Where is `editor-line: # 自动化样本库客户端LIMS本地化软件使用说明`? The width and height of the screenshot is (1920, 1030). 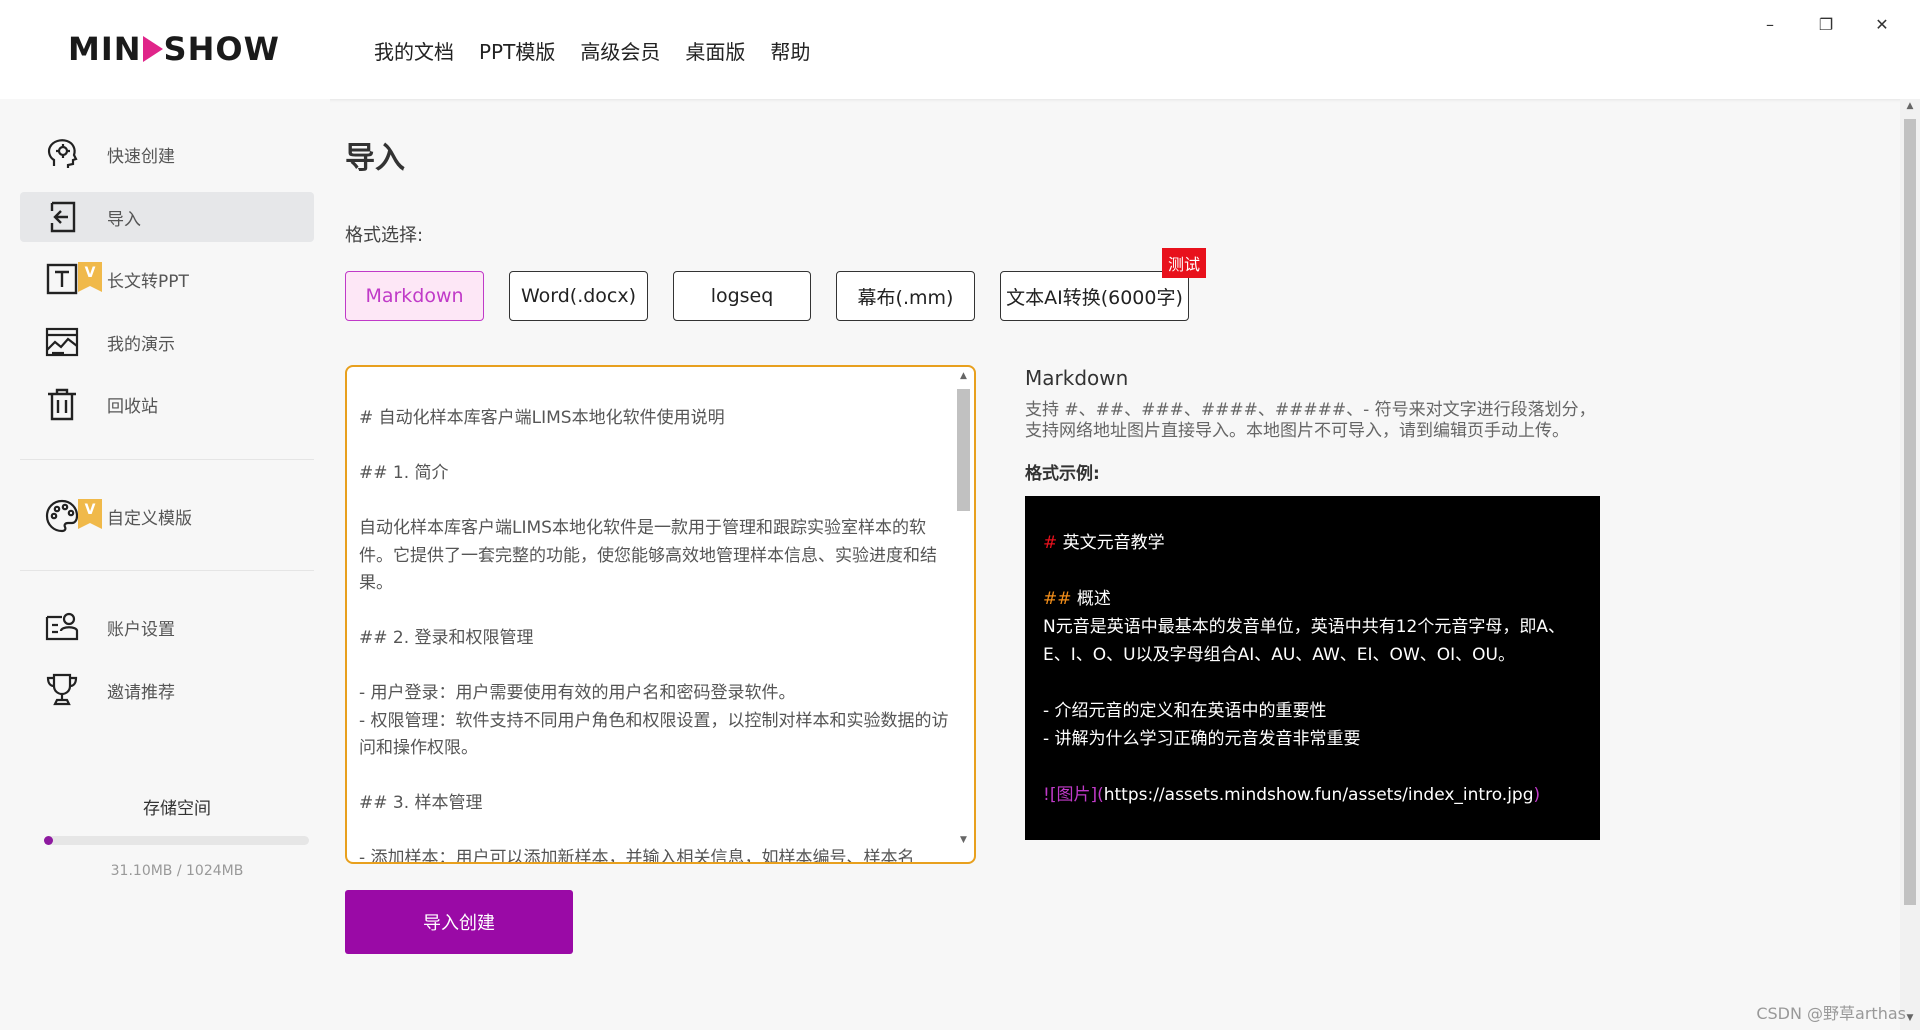 editor-line: # 自动化样本库客户端LIMS本地化软件使用说明 is located at coordinates (542, 418).